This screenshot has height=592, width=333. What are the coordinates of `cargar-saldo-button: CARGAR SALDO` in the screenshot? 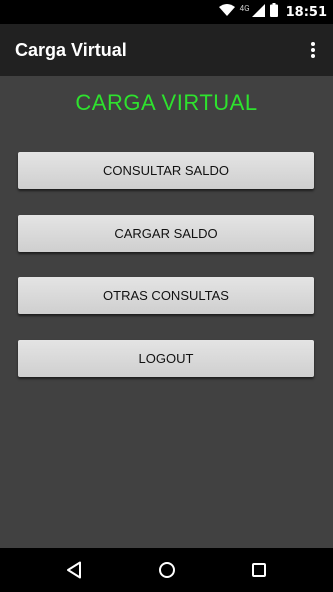 It's located at (166, 233).